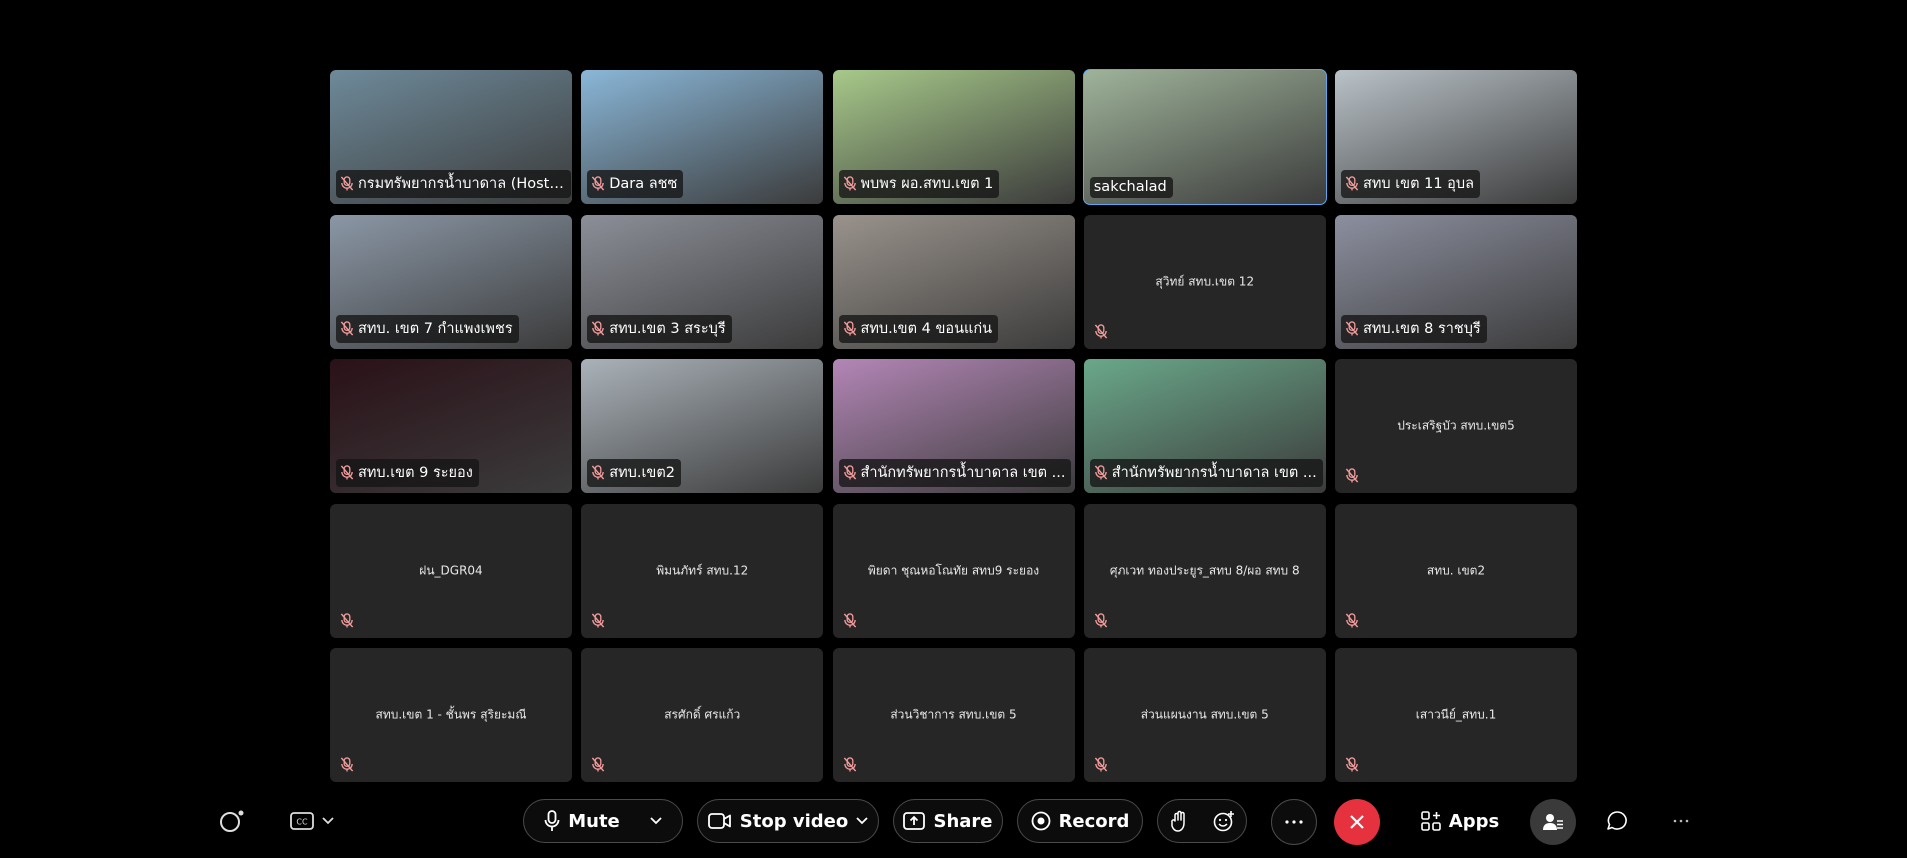 The height and width of the screenshot is (858, 1907). I want to click on more-options-button, so click(1294, 822).